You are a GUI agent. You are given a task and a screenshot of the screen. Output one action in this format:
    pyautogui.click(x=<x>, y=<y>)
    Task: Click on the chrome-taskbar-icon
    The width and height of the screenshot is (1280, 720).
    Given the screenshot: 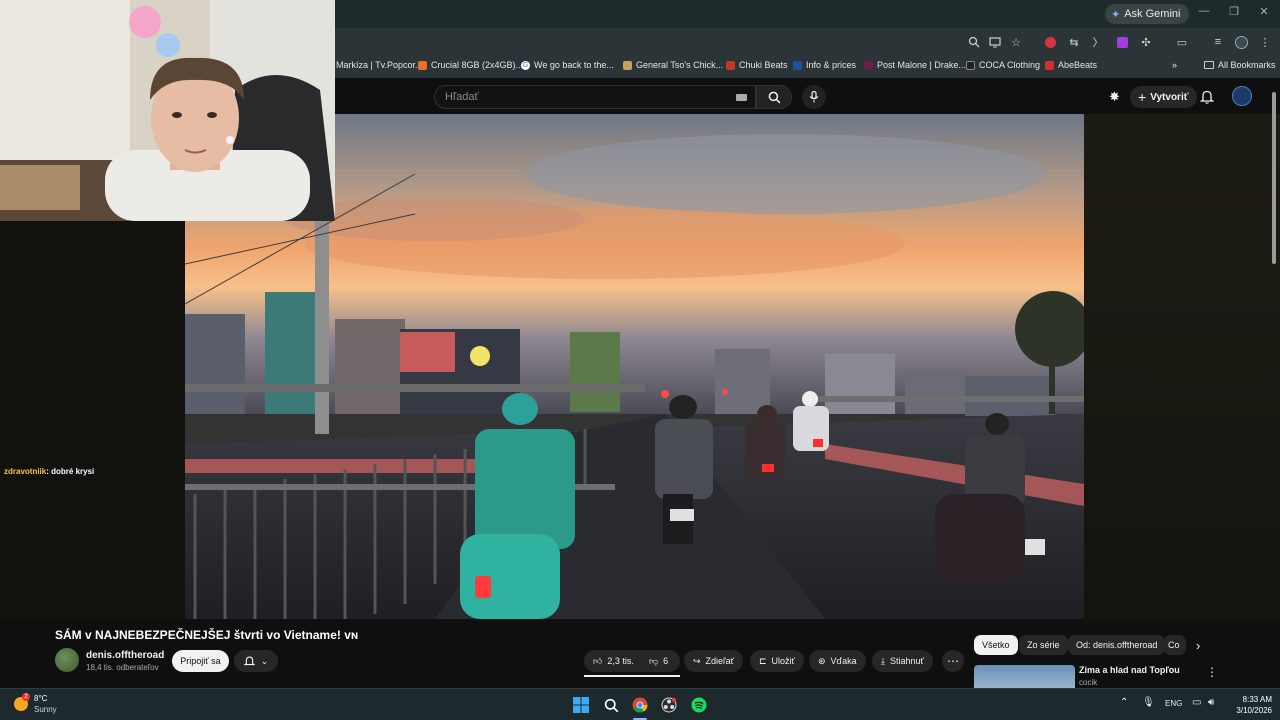 What is the action you would take?
    pyautogui.click(x=640, y=705)
    